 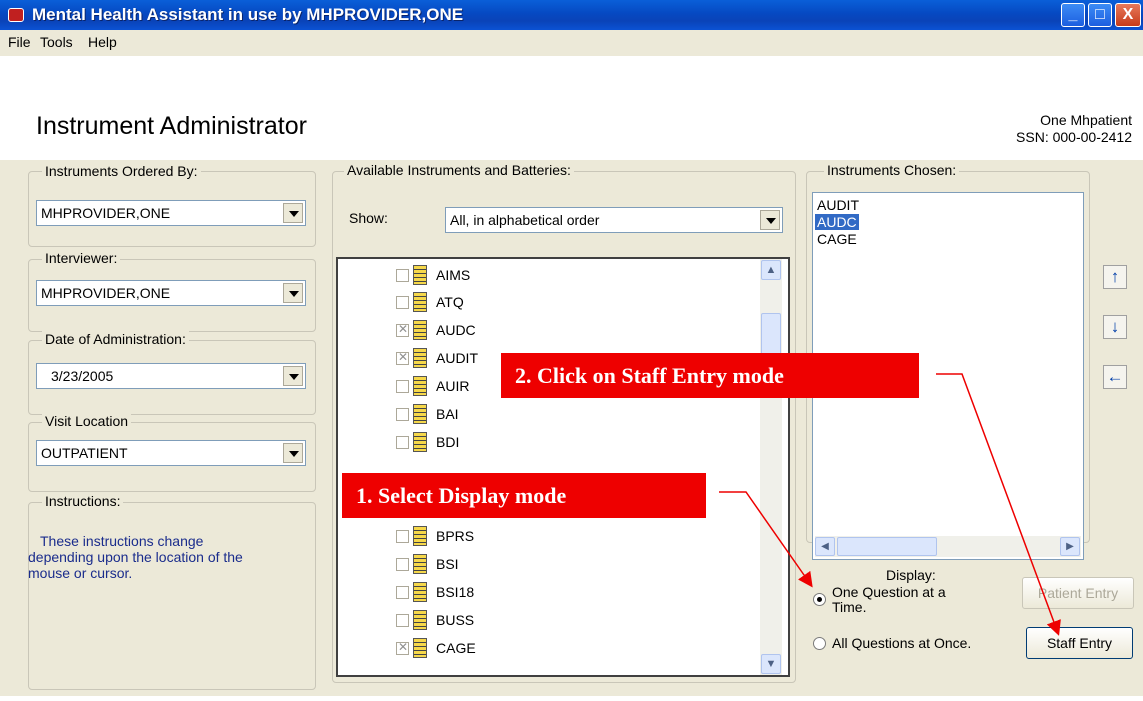 What do you see at coordinates (571, 693) in the screenshot?
I see `status-bar` at bounding box center [571, 693].